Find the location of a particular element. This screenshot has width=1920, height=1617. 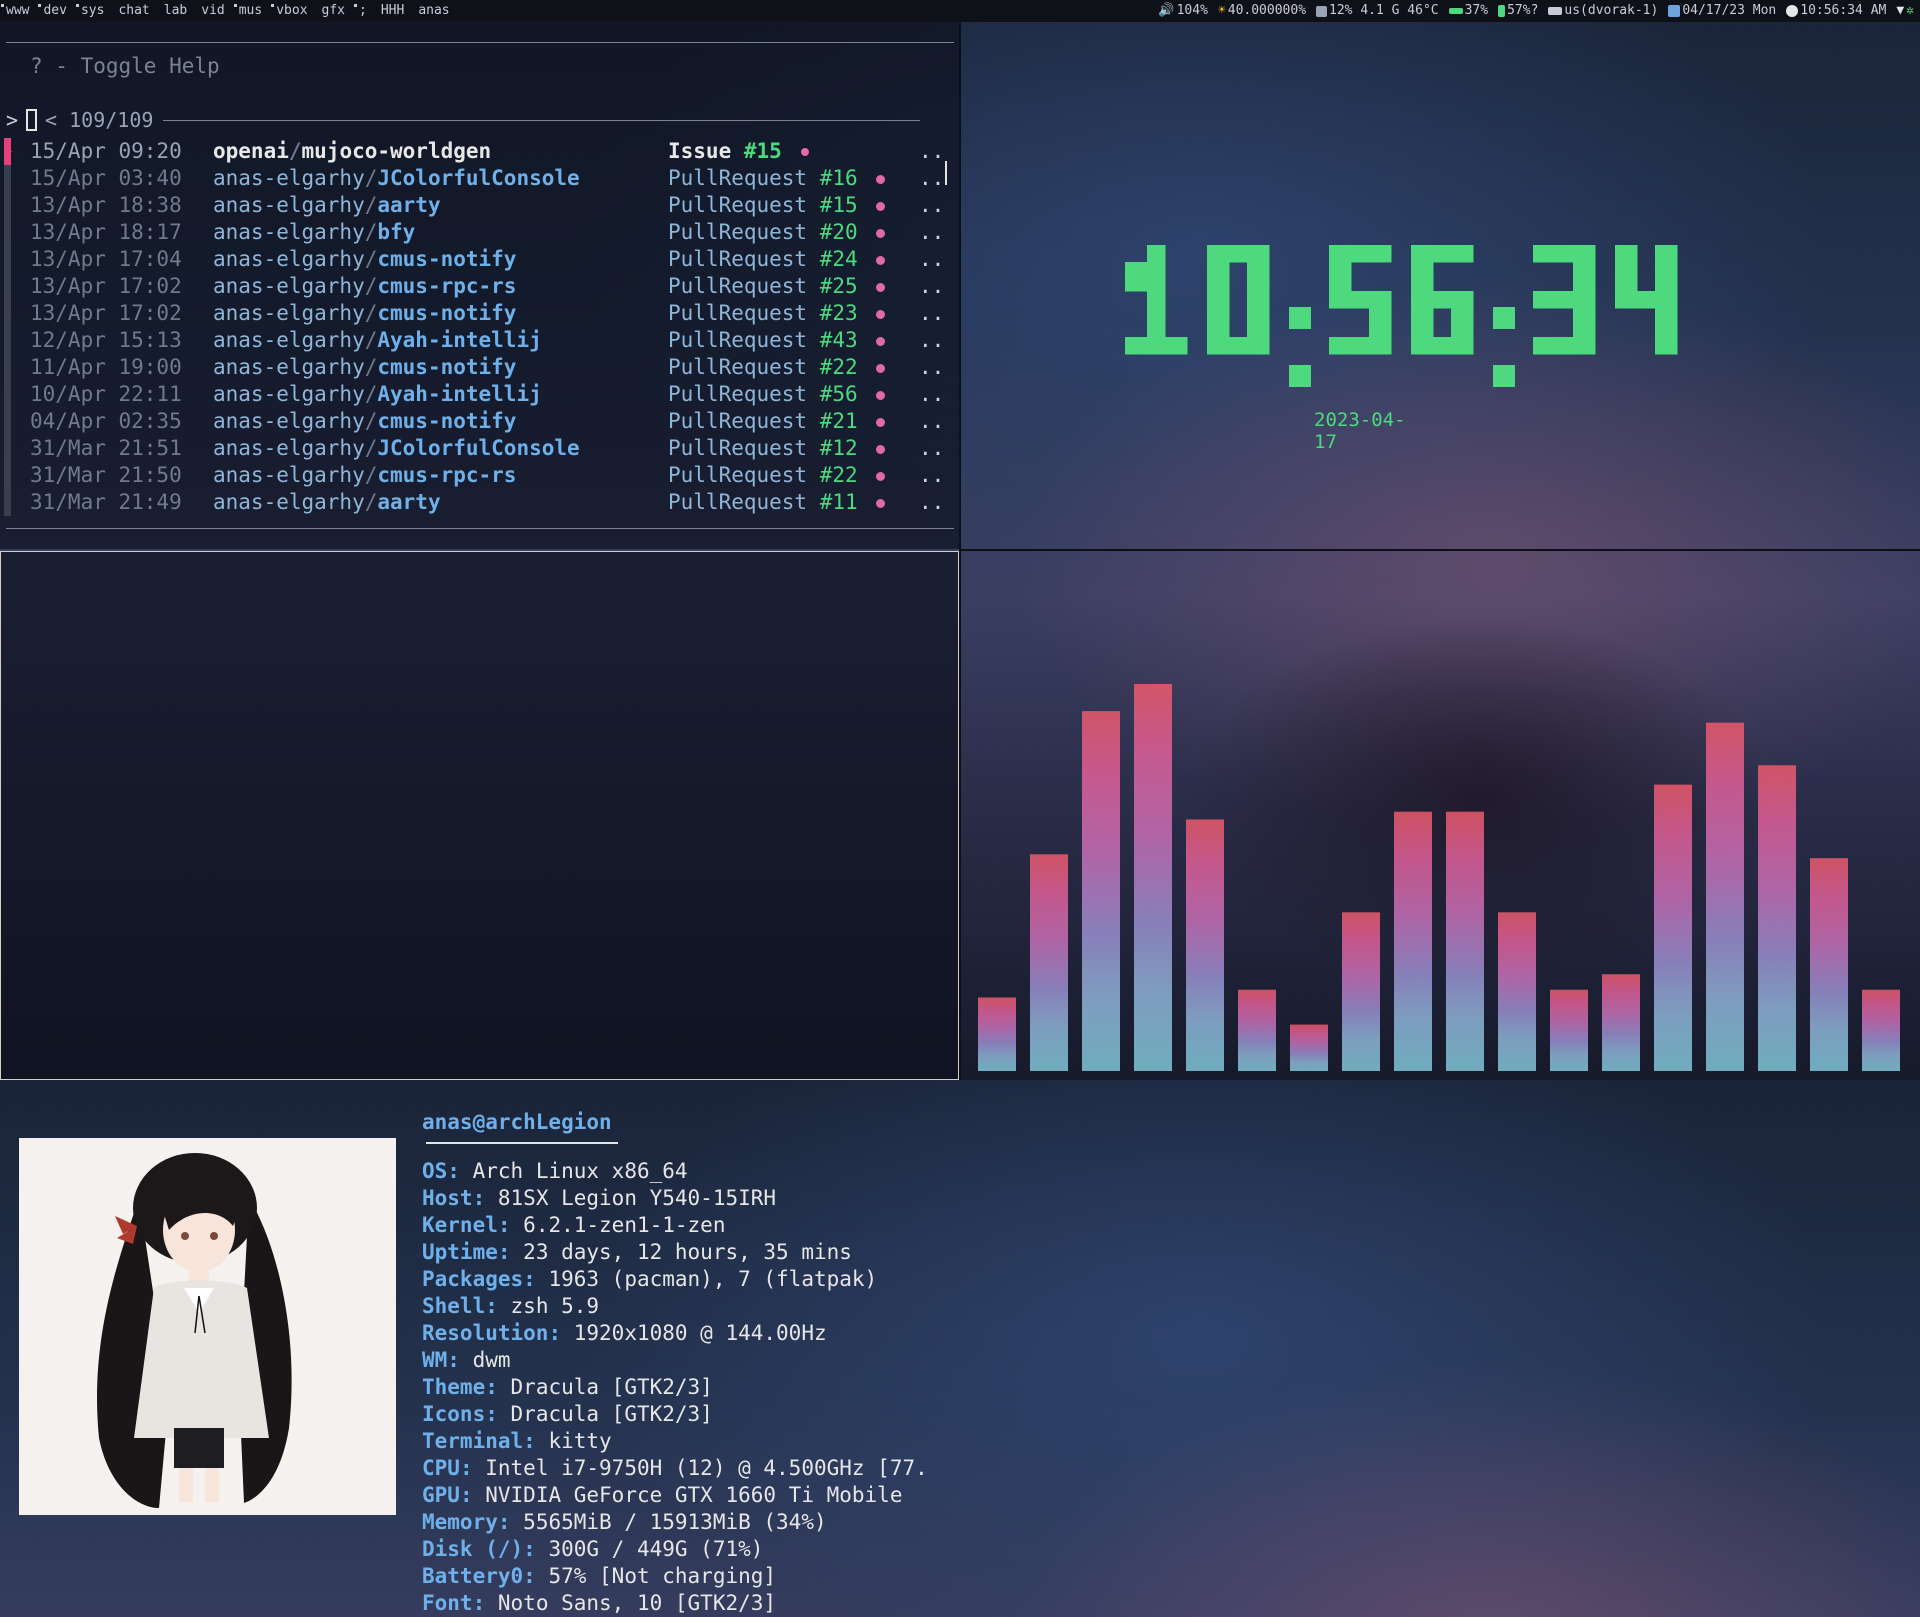

search-prompt: > < 109/109 is located at coordinates (463, 120).